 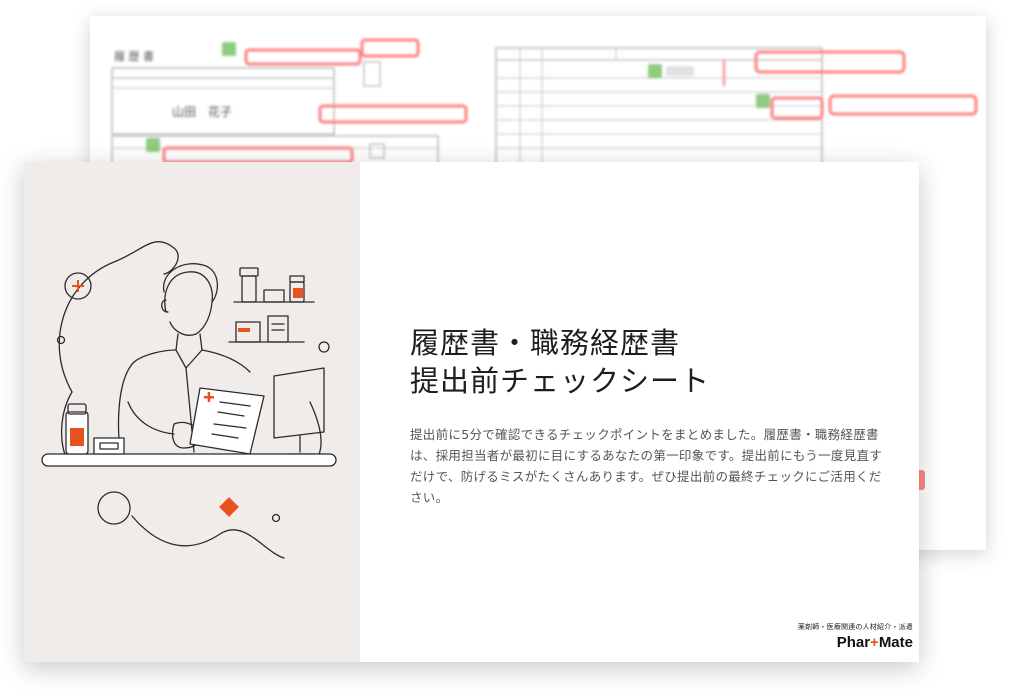 What do you see at coordinates (189, 400) in the screenshot?
I see `pharmacist-reading-document-icon` at bounding box center [189, 400].